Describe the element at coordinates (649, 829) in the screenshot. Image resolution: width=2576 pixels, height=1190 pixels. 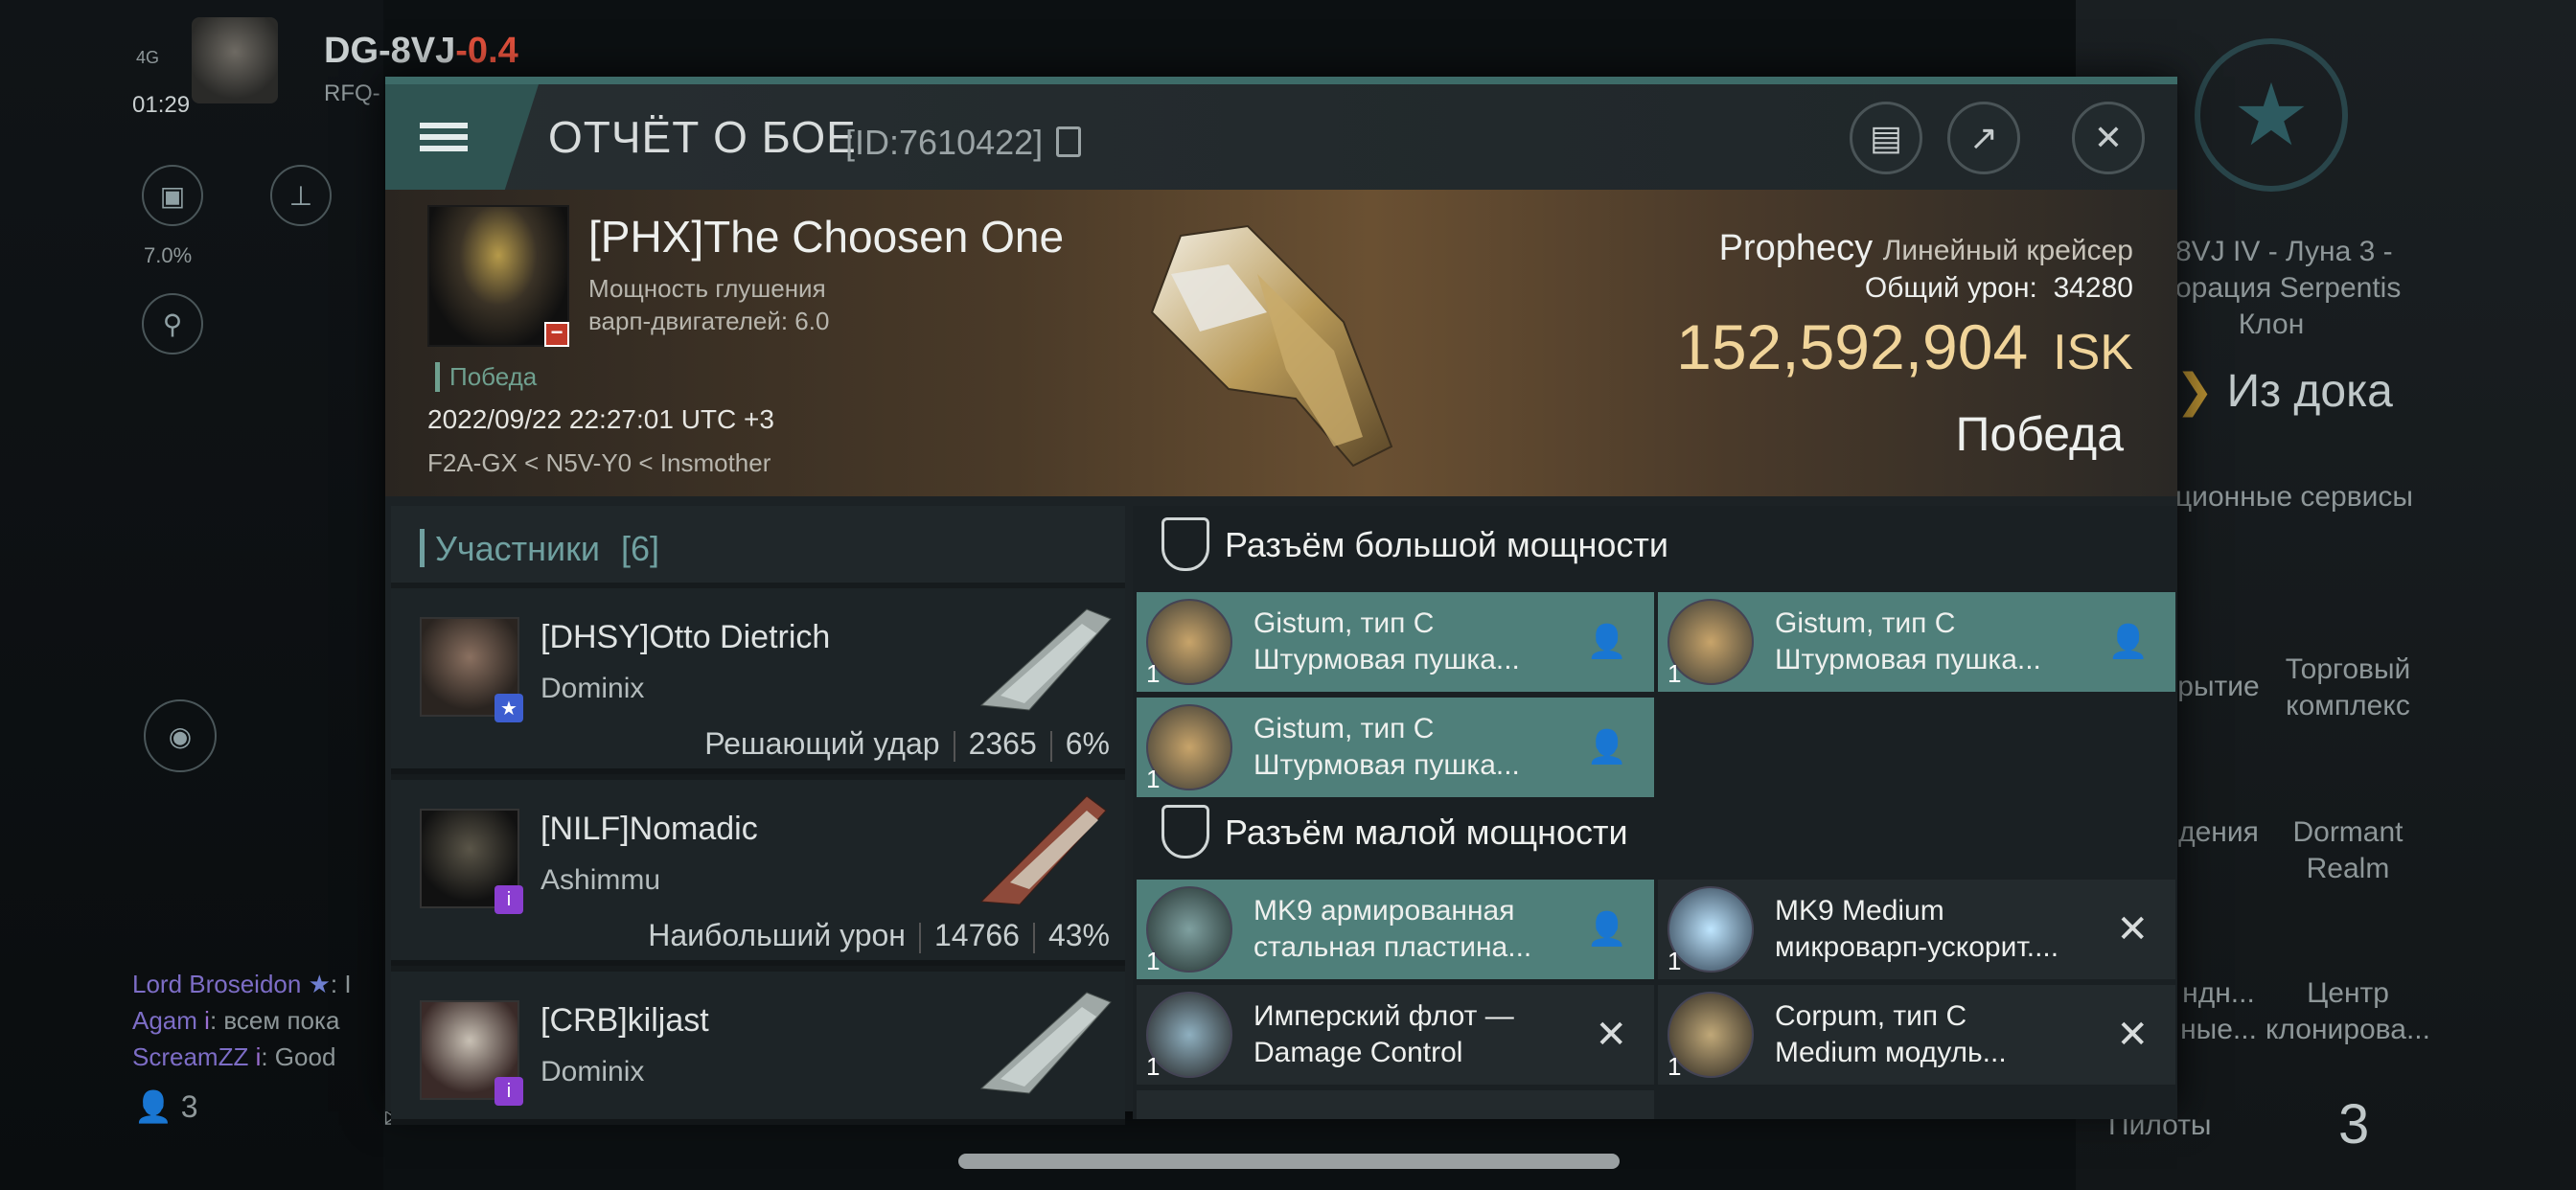
I see `participant-name: [NILF]Nomadic` at that location.